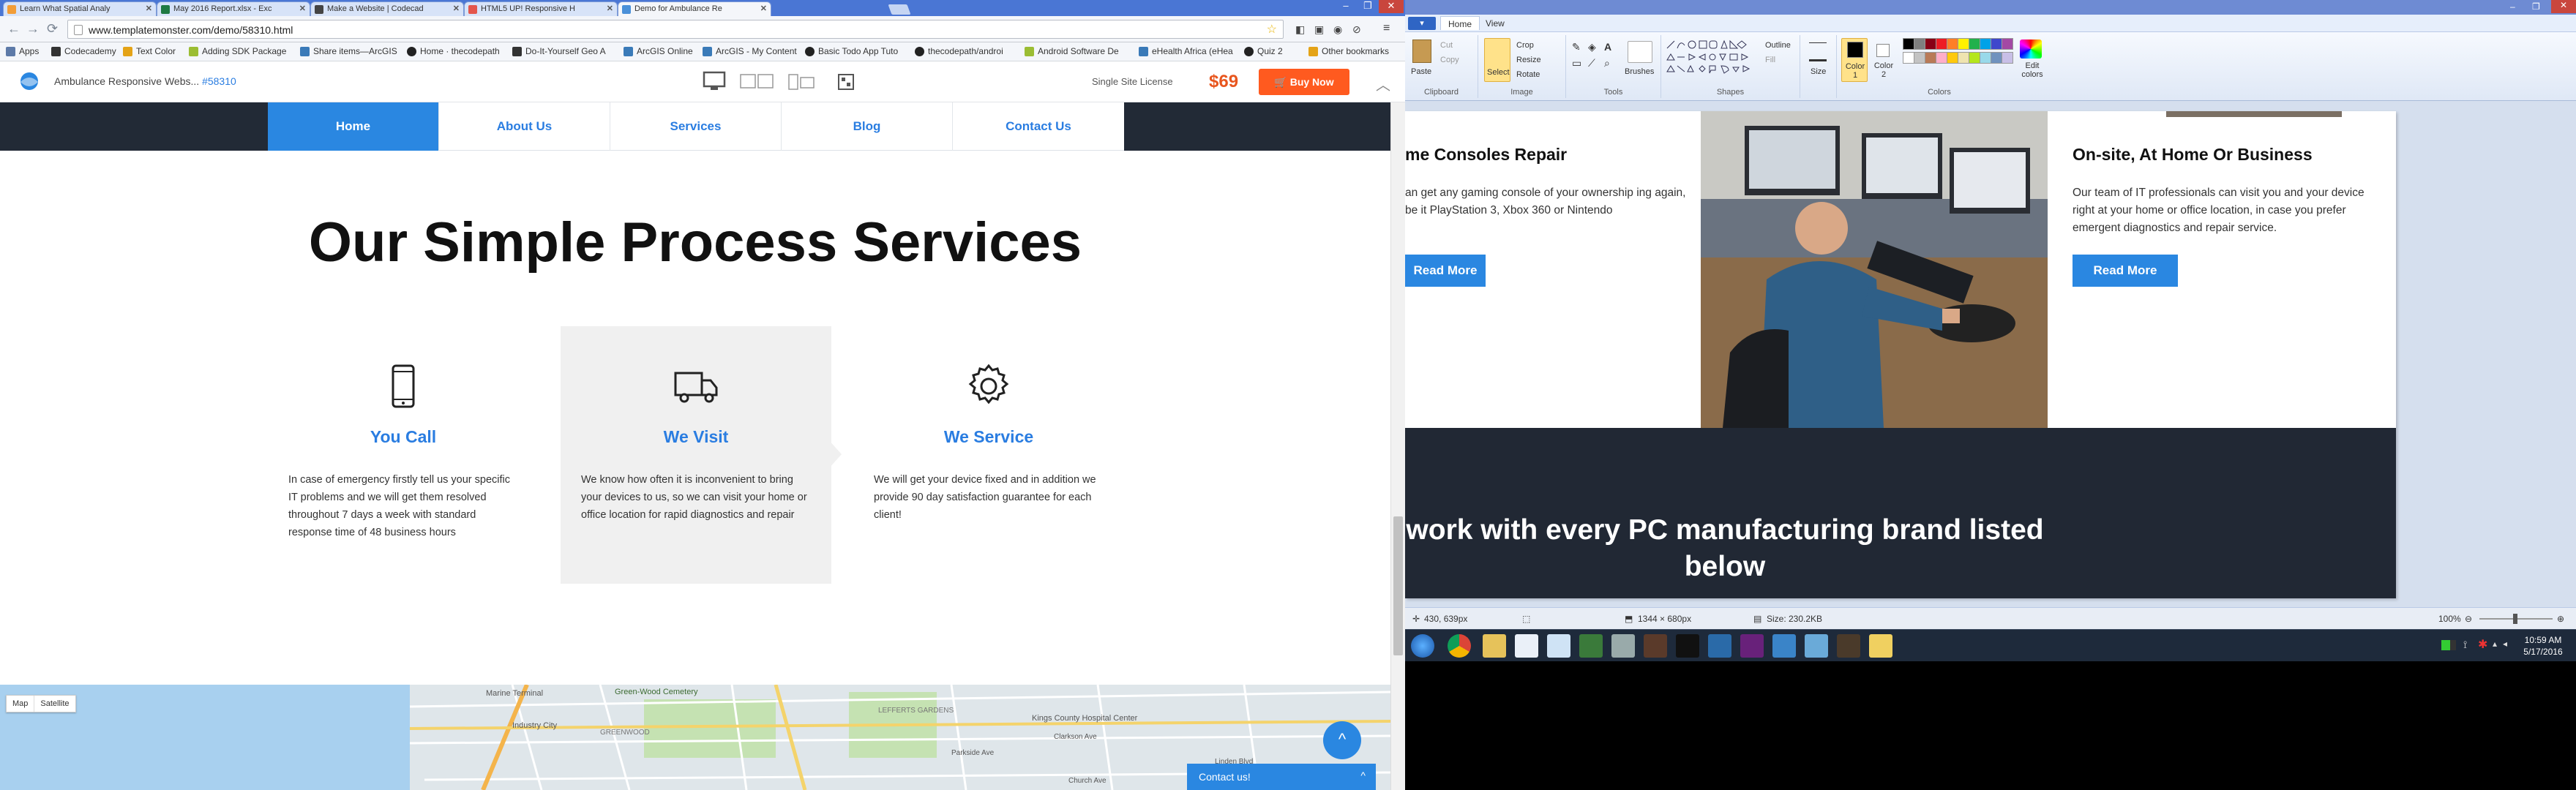  Describe the element at coordinates (1713, 60) in the screenshot. I see `shapes-gallery` at that location.